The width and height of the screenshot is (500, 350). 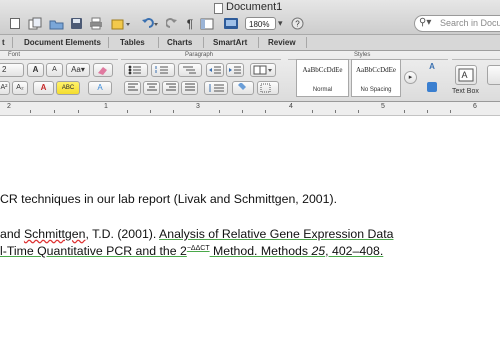 What do you see at coordinates (190, 70) in the screenshot?
I see `multilevel-list-button` at bounding box center [190, 70].